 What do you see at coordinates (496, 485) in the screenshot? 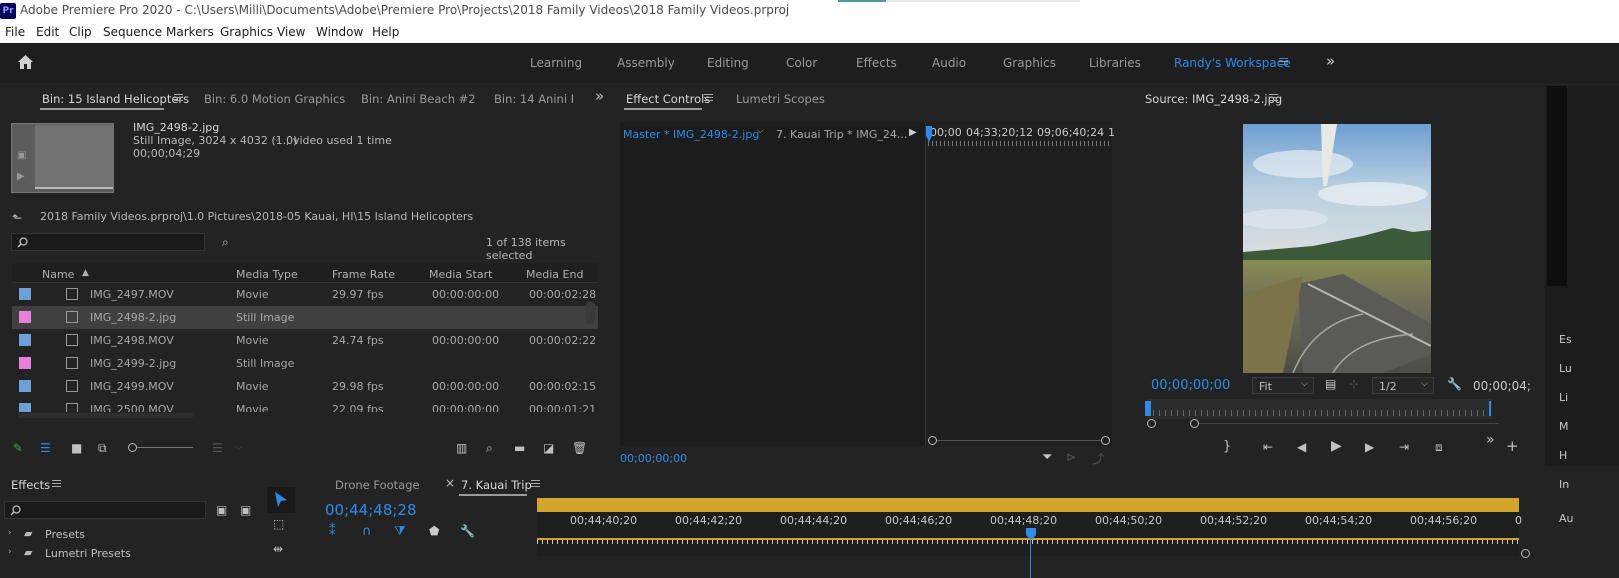
I see `tab-kauai-trip: 7. Kauai Trip` at bounding box center [496, 485].